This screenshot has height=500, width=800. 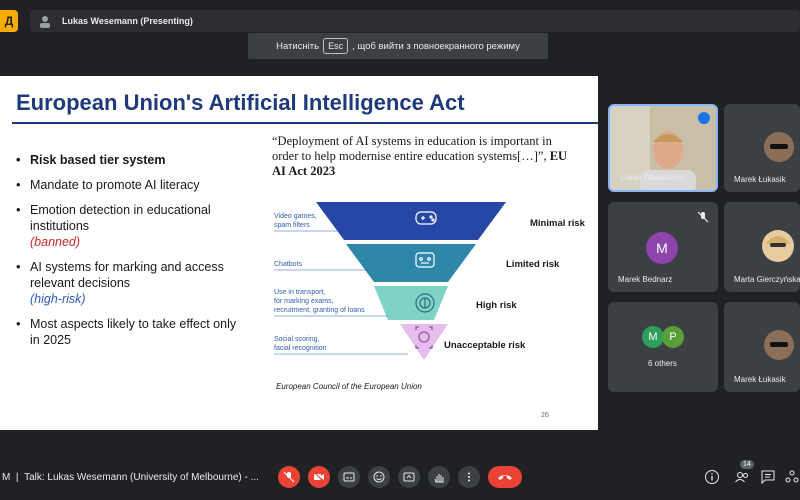 I want to click on camera-toggle-button, so click(x=319, y=477).